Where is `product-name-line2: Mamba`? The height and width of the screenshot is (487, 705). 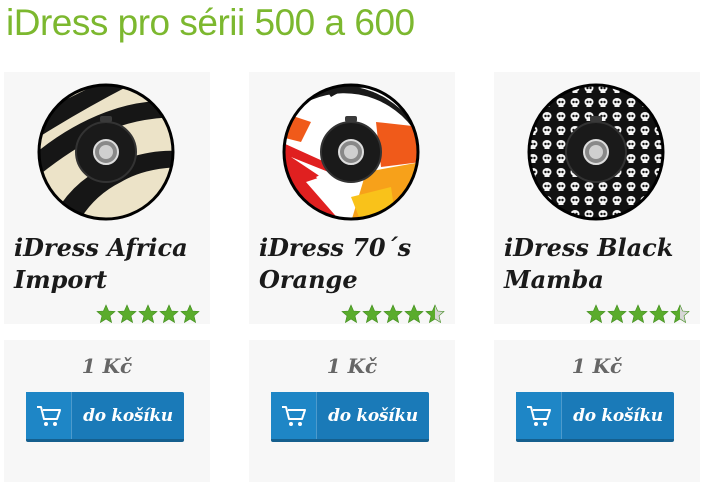
product-name-line2: Mamba is located at coordinates (554, 279).